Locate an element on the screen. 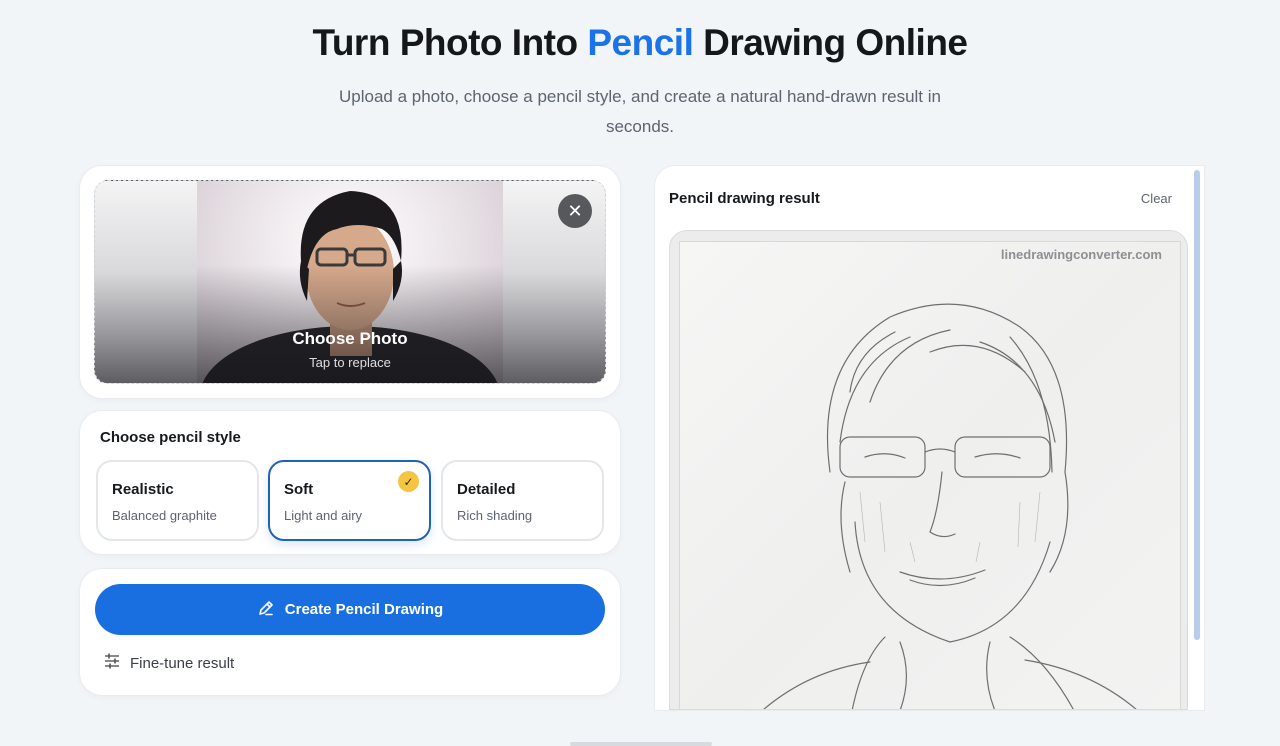  check-icon: ✓ is located at coordinates (408, 481).